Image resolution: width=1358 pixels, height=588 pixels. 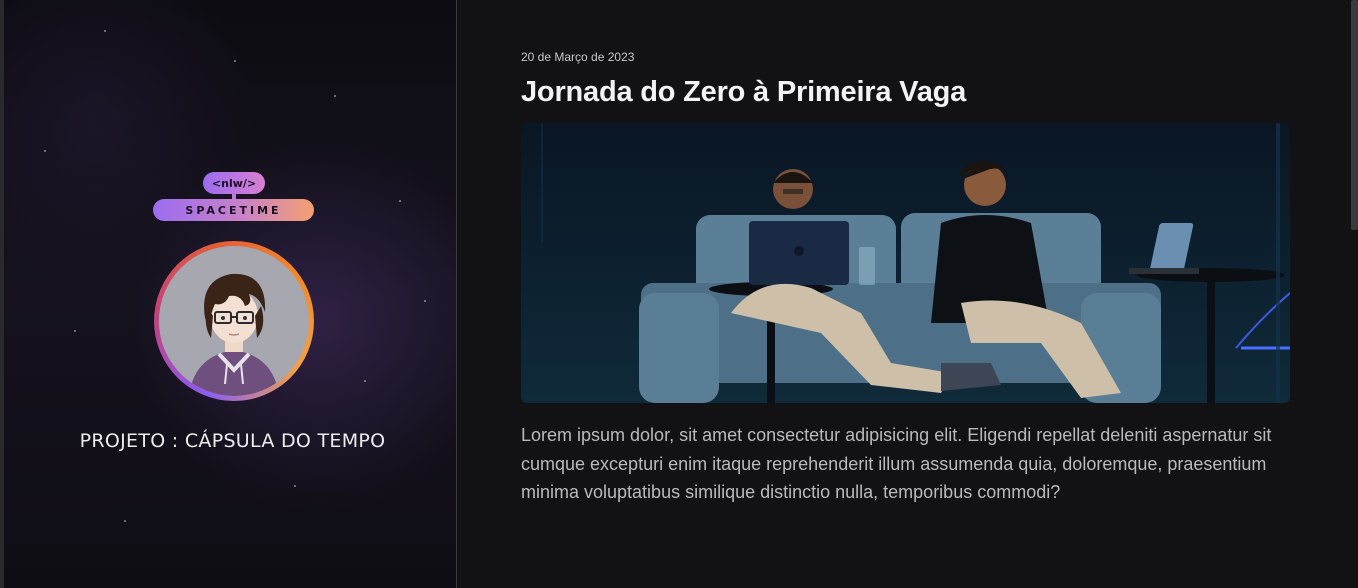 What do you see at coordinates (744, 92) in the screenshot?
I see `memory-title: Jornada do Zero à Primeira Vaga` at bounding box center [744, 92].